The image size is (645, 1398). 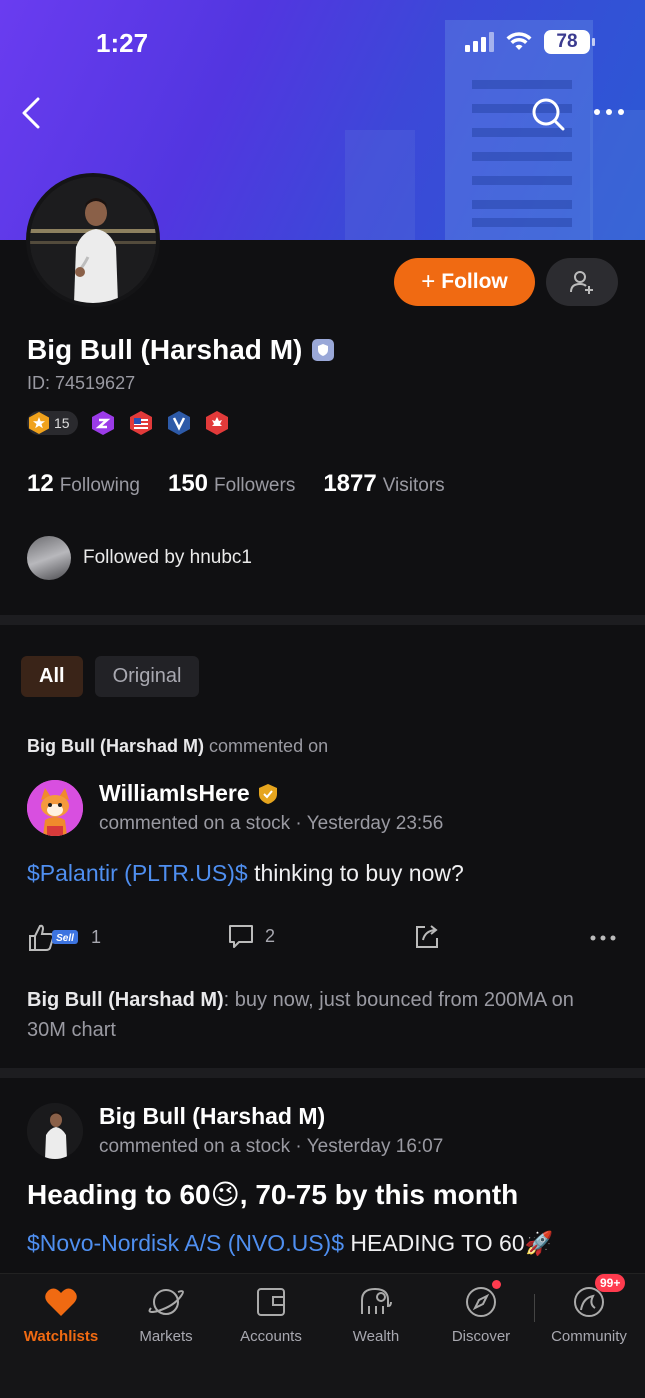 I want to click on like-button: Sell 1, so click(x=64, y=937).